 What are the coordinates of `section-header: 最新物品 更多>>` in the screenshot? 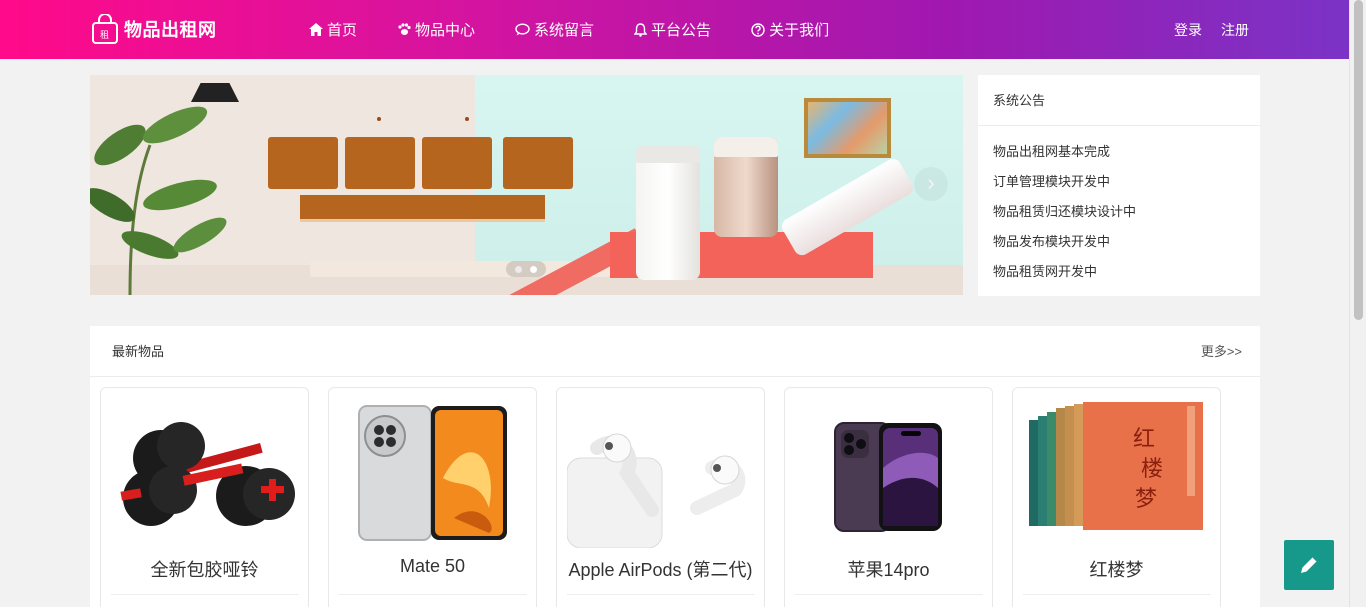 It's located at (675, 351).